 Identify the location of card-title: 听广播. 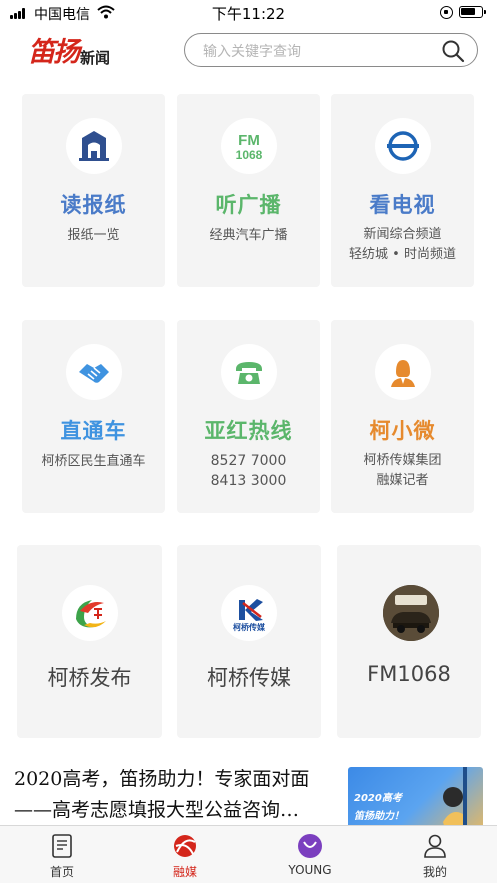
(248, 205).